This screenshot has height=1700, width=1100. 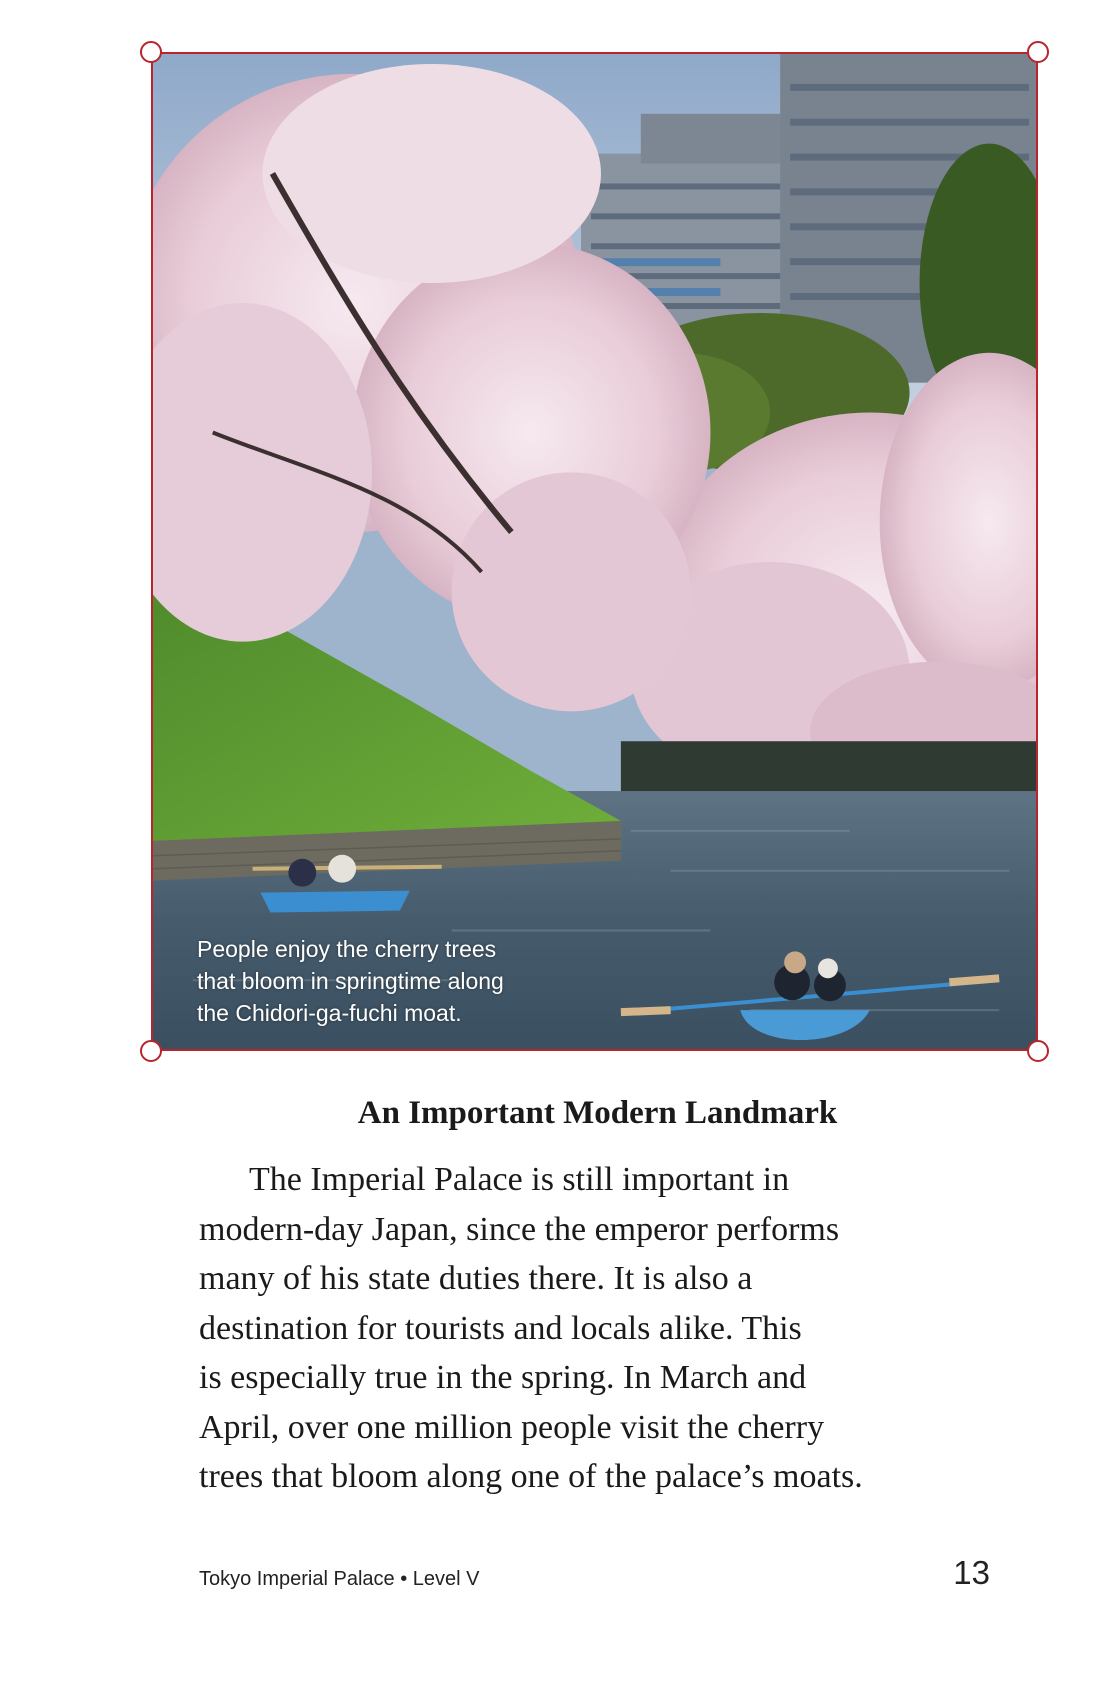 What do you see at coordinates (339, 1579) in the screenshot?
I see `footer-book-title: Tokyo Imperial Palace • Level V` at bounding box center [339, 1579].